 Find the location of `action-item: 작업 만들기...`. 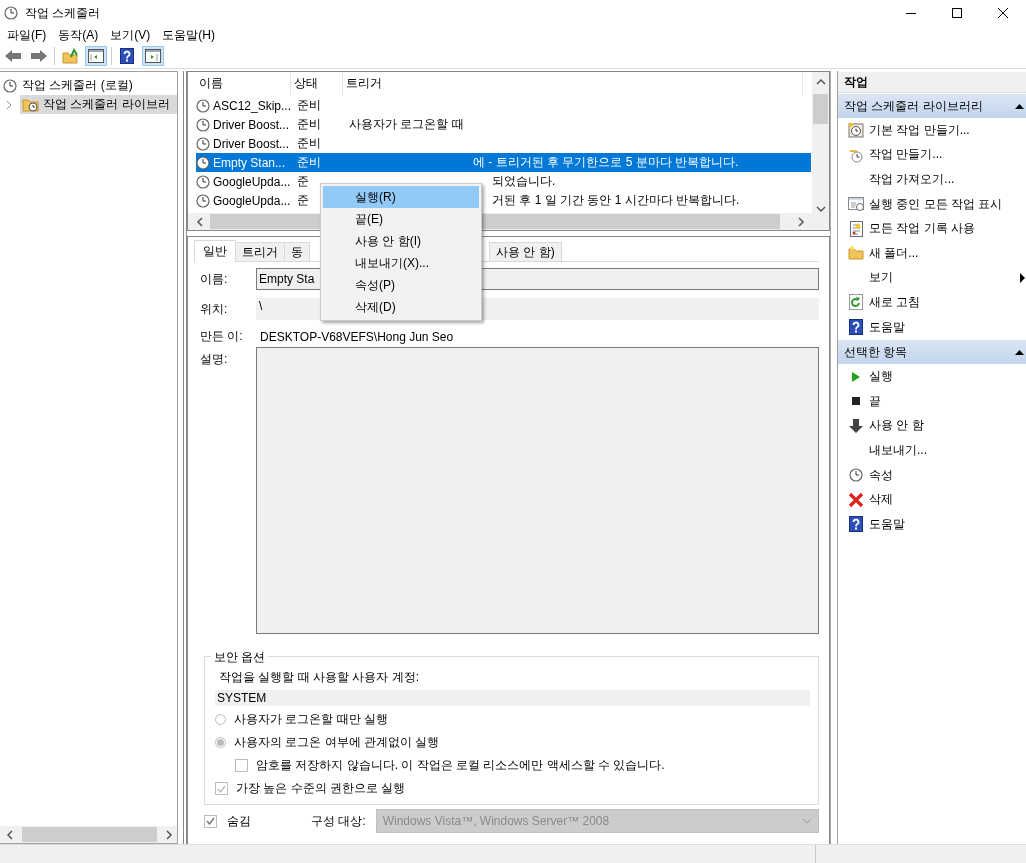

action-item: 작업 만들기... is located at coordinates (932, 155).